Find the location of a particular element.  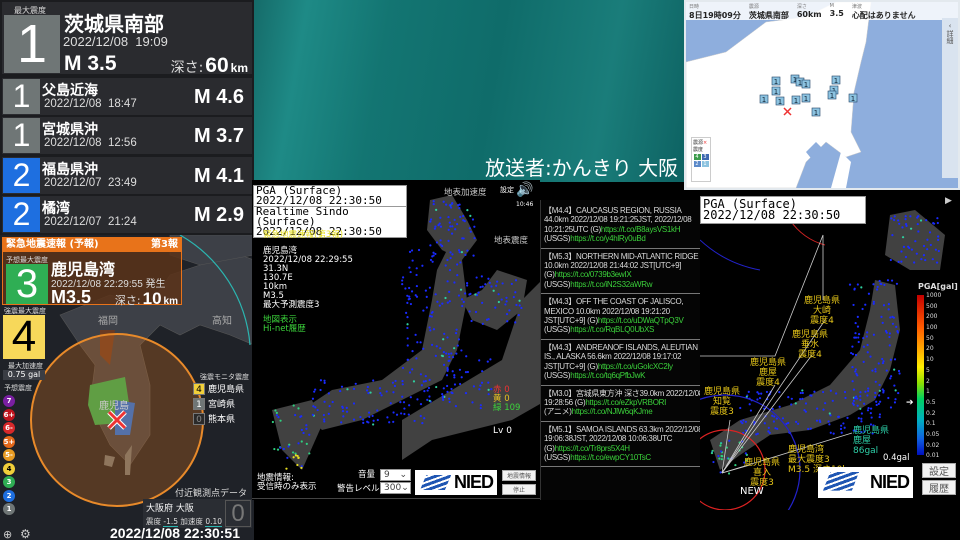

magnitude: M 2.9 is located at coordinates (218, 214).